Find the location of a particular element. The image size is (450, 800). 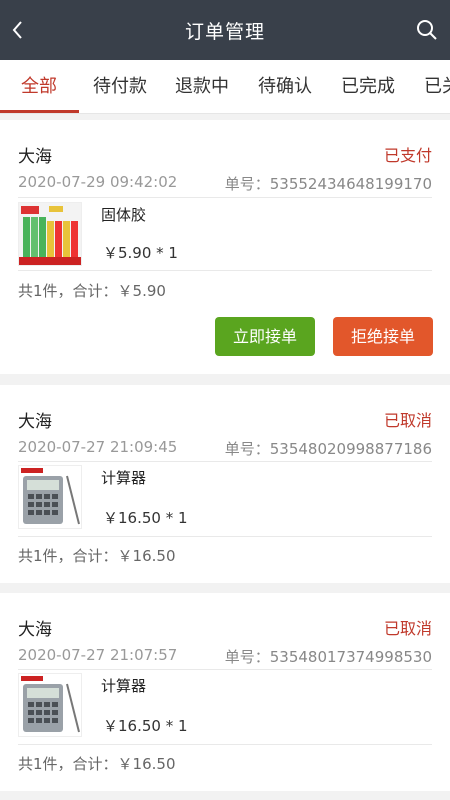

tab-to-confirm: 待确认 is located at coordinates (285, 86).